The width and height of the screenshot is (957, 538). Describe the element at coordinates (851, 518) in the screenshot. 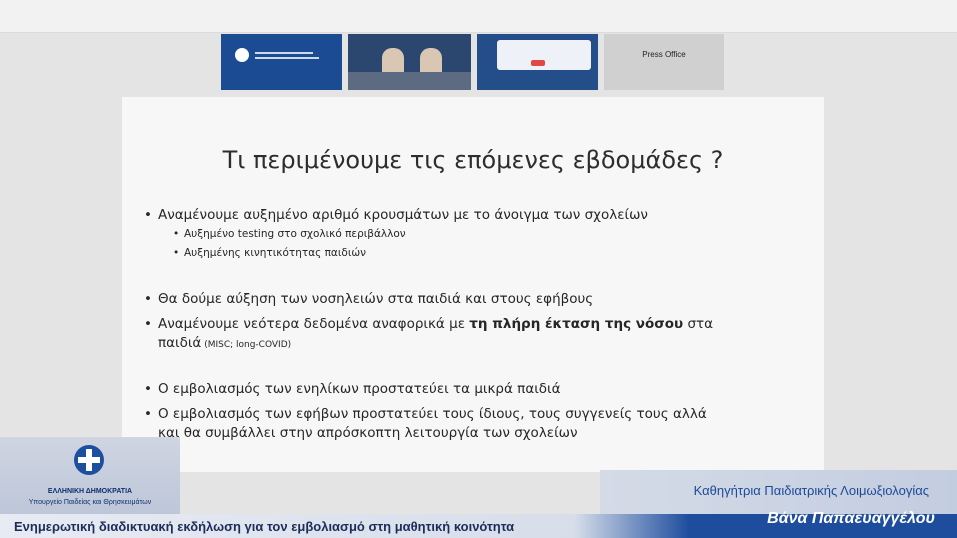

I see `speaker-name: Βάνα Παπαευαγγέλου` at that location.